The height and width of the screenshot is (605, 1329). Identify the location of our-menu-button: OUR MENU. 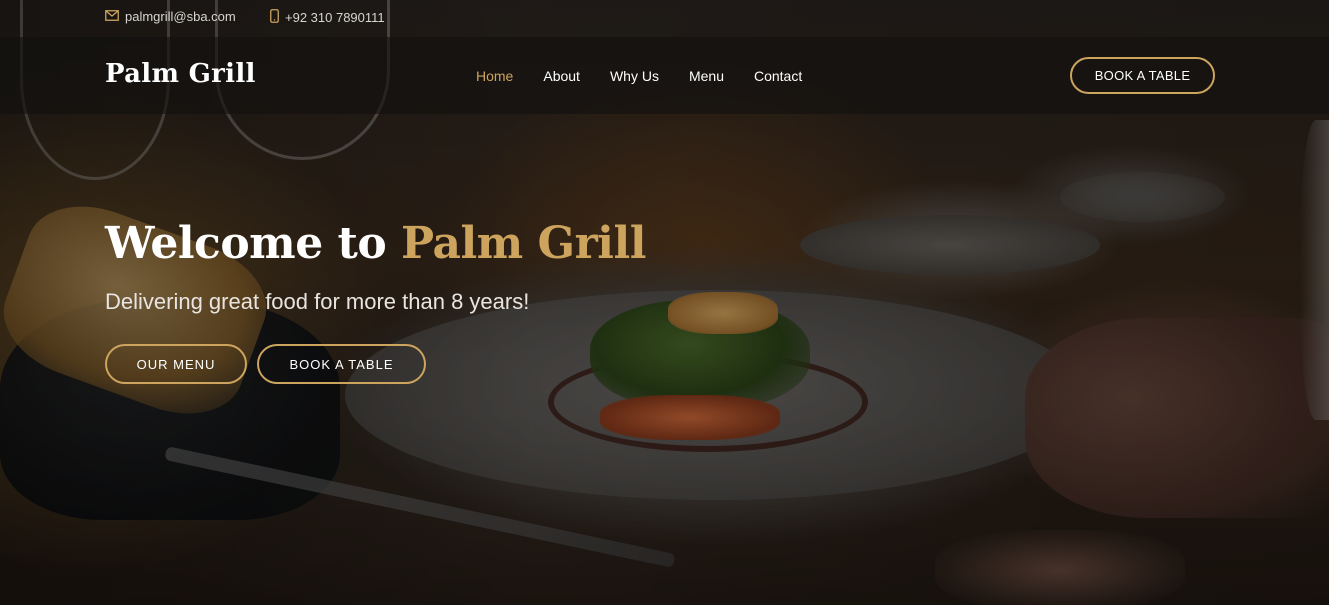
(176, 364).